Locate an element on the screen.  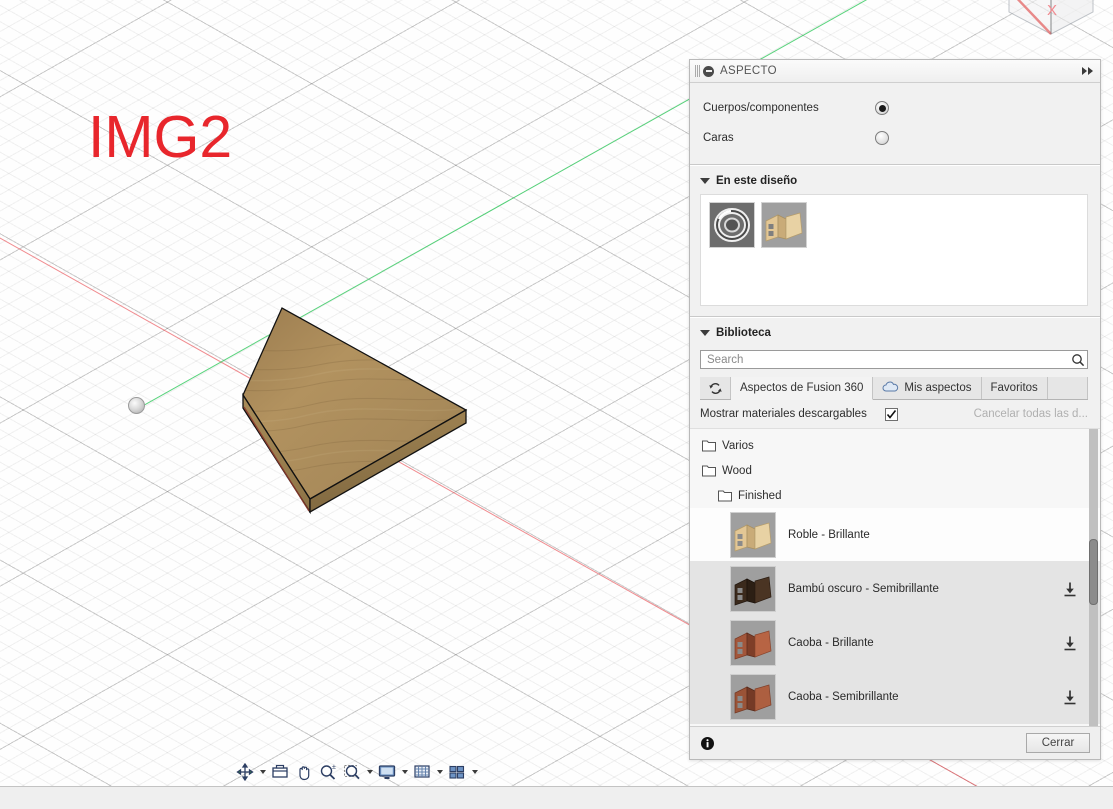
material-name: Roble - Brillante is located at coordinates (829, 534).